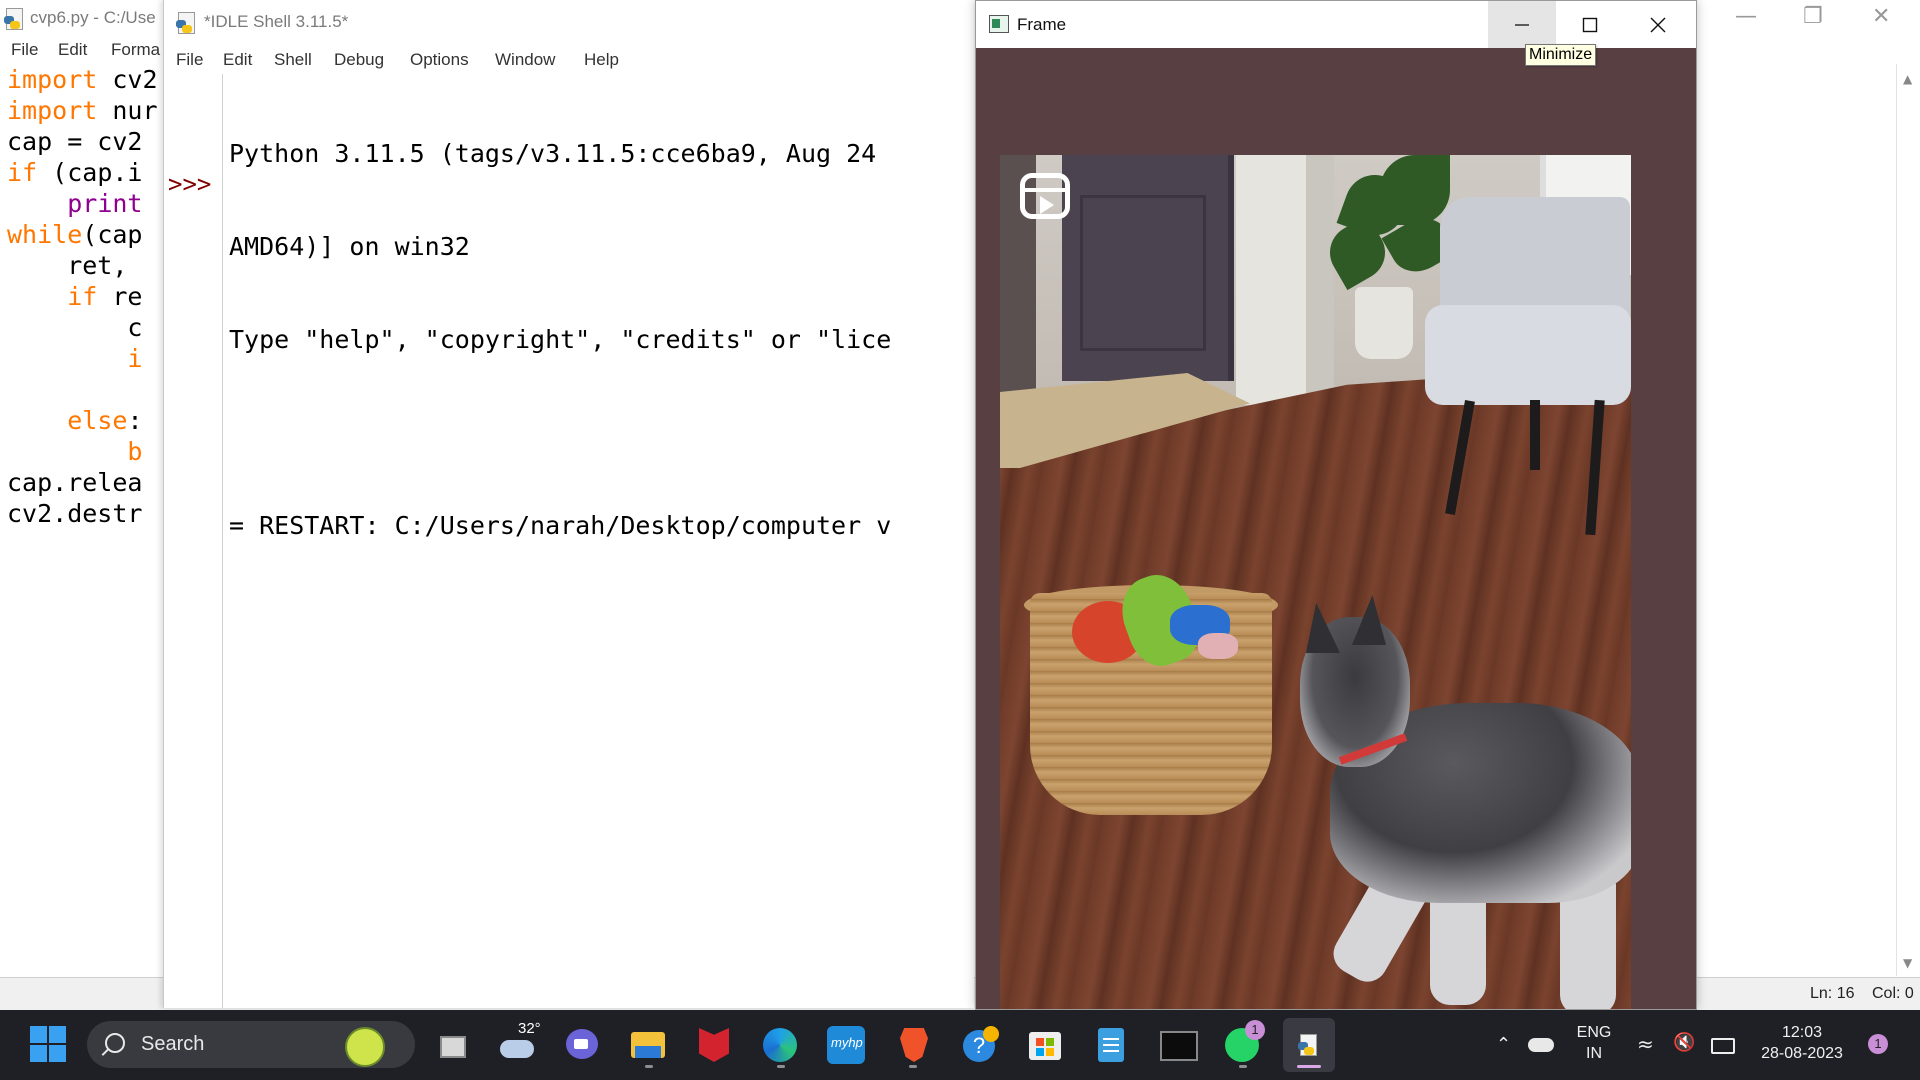  I want to click on shell-prompt: >>>, so click(190, 184).